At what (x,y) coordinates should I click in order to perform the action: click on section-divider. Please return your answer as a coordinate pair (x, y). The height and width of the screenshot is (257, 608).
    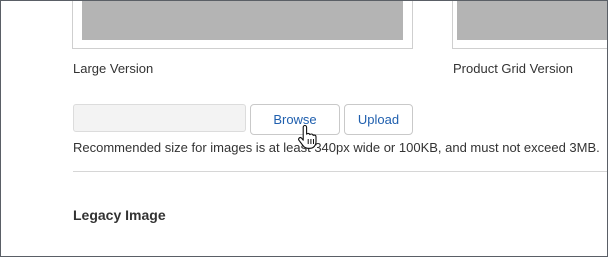
    Looking at the image, I should click on (340, 171).